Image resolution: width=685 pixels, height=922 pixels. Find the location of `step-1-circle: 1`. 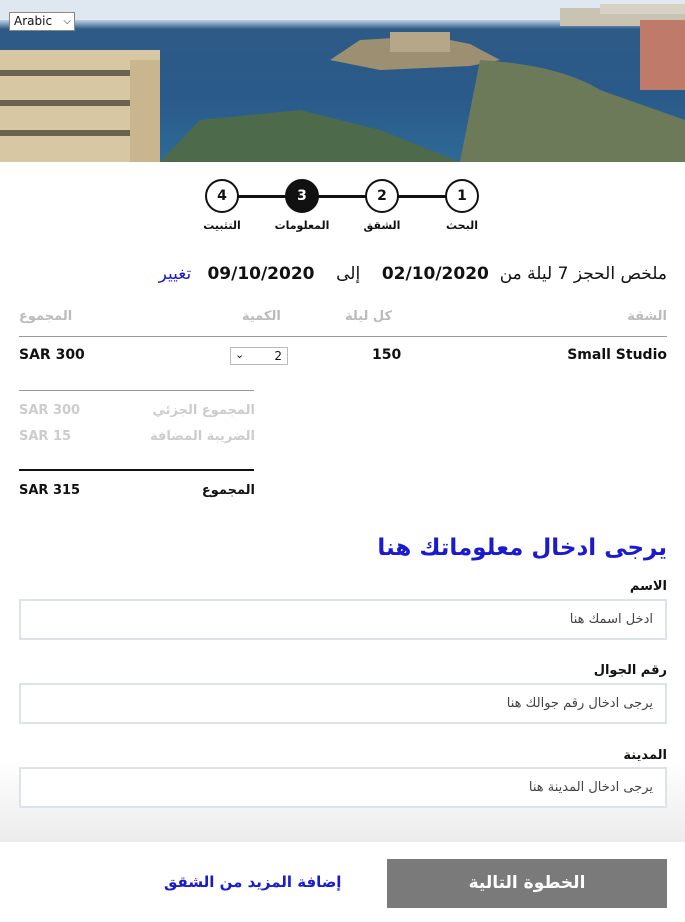

step-1-circle: 1 is located at coordinates (462, 196).